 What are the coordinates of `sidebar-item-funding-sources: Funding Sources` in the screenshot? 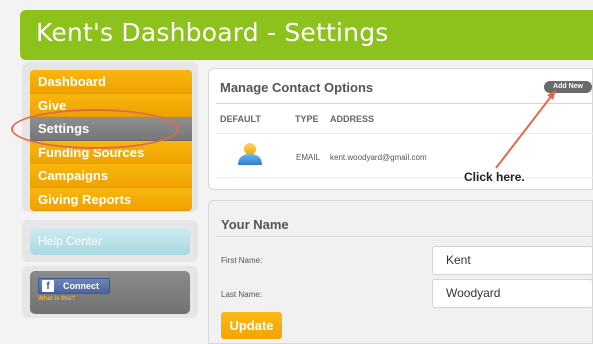 It's located at (111, 152).